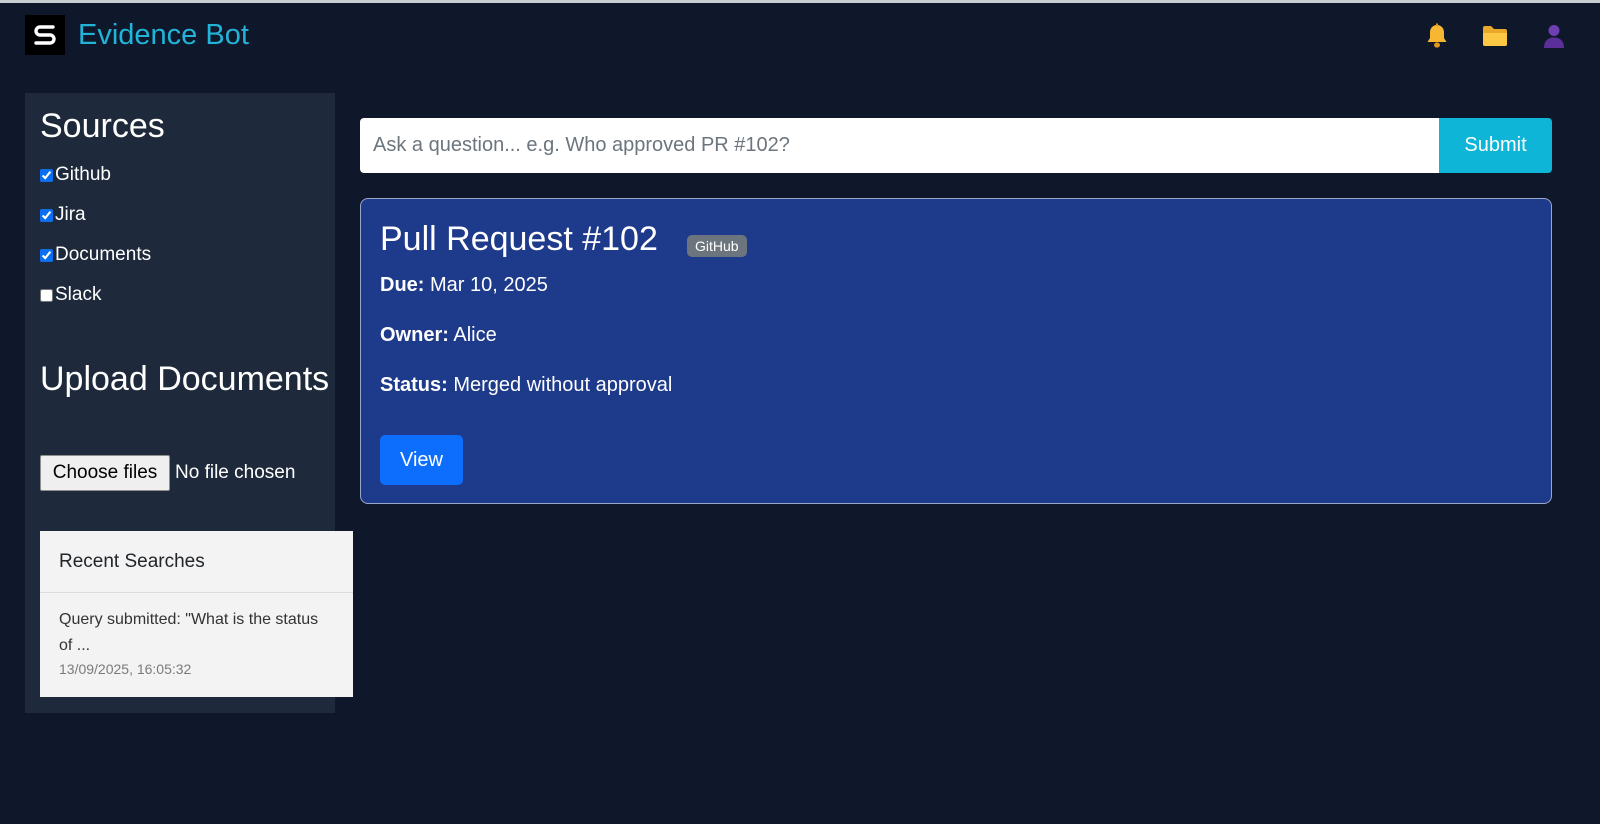  Describe the element at coordinates (46, 215) in the screenshot. I see `jira-checkbox` at that location.